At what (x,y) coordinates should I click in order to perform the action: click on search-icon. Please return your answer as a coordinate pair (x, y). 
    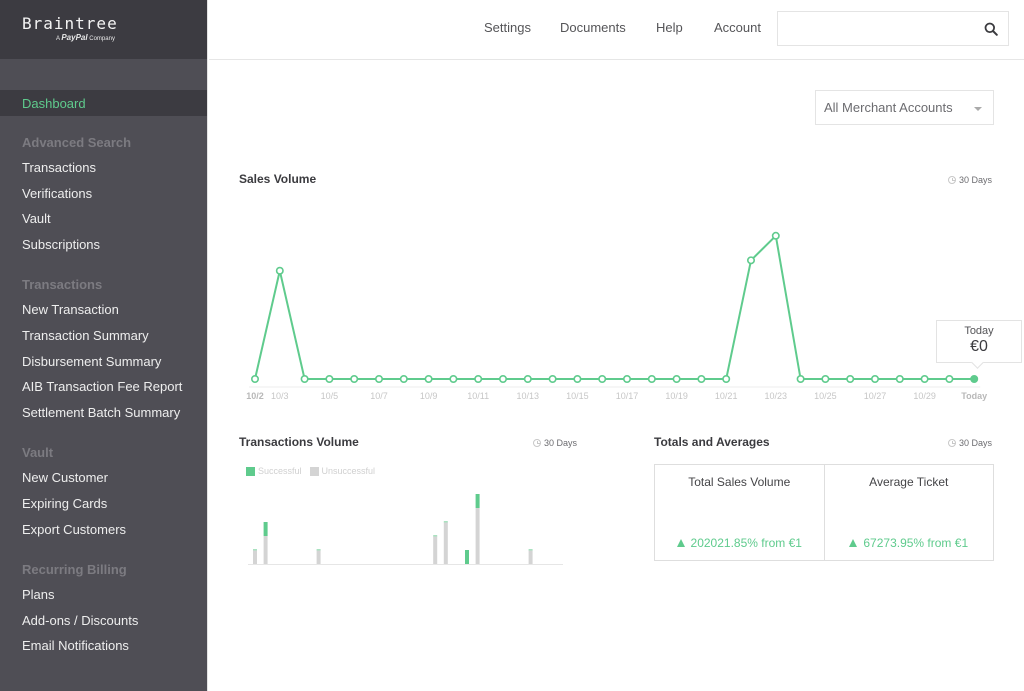
    Looking at the image, I should click on (991, 29).